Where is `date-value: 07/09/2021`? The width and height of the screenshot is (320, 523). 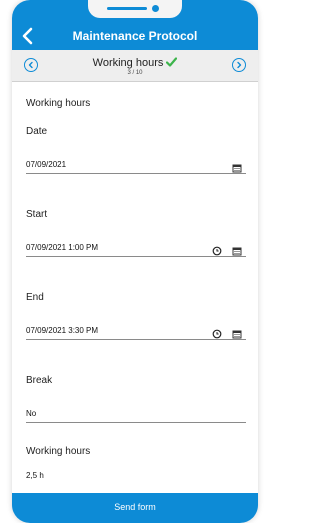 date-value: 07/09/2021 is located at coordinates (46, 164).